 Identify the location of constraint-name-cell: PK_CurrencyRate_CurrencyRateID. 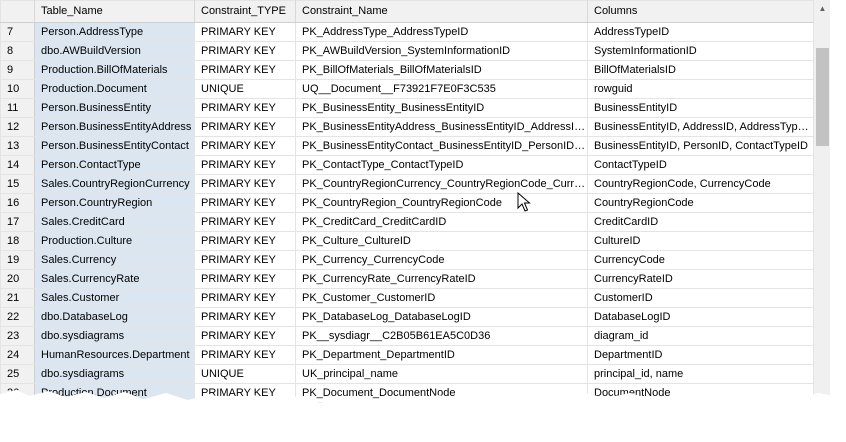
(441, 279).